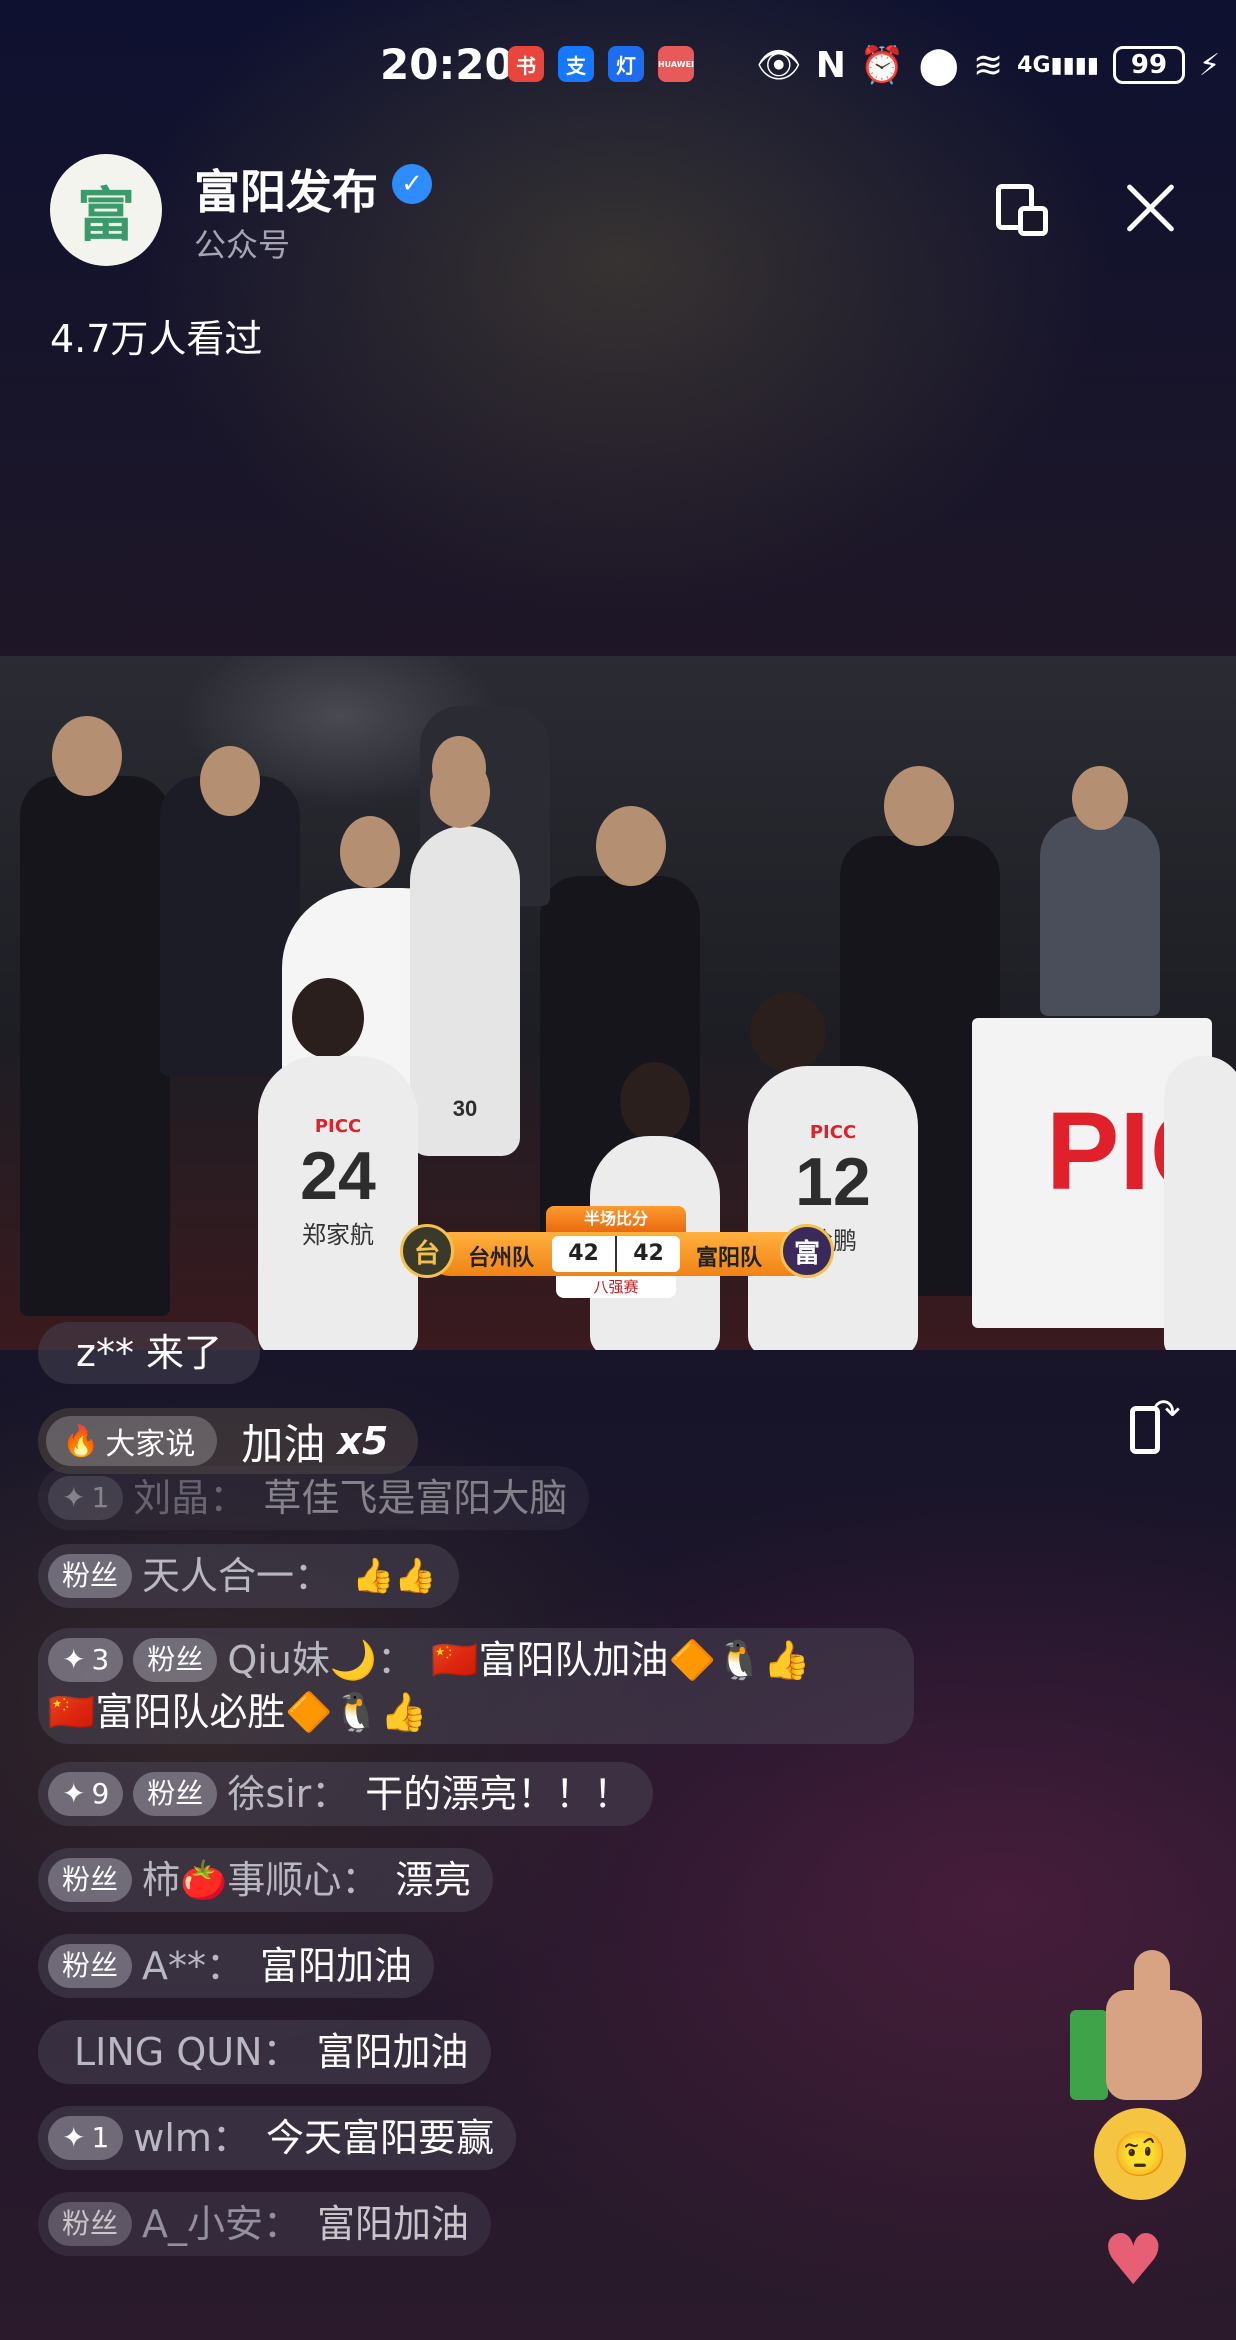 Image resolution: width=1236 pixels, height=2340 pixels. I want to click on home-score: 42, so click(583, 1253).